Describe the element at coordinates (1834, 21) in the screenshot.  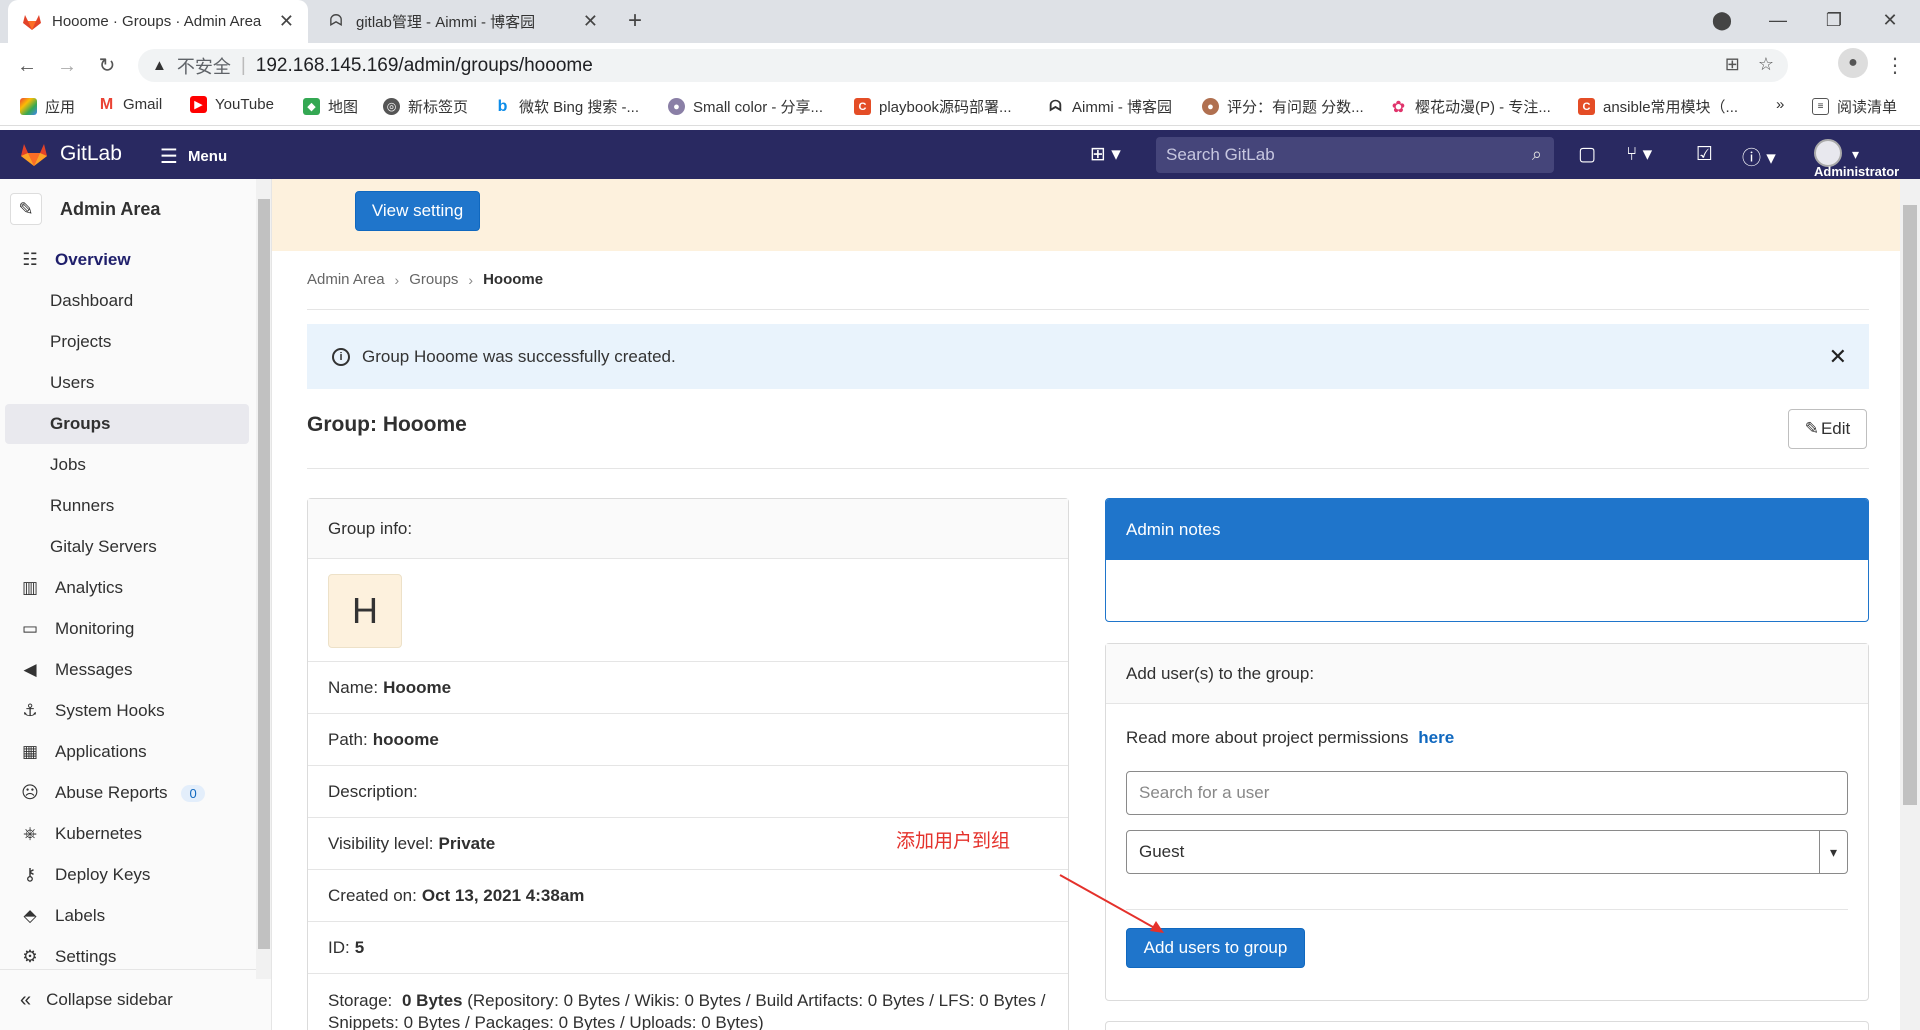
I see `restore-icon: ❐` at that location.